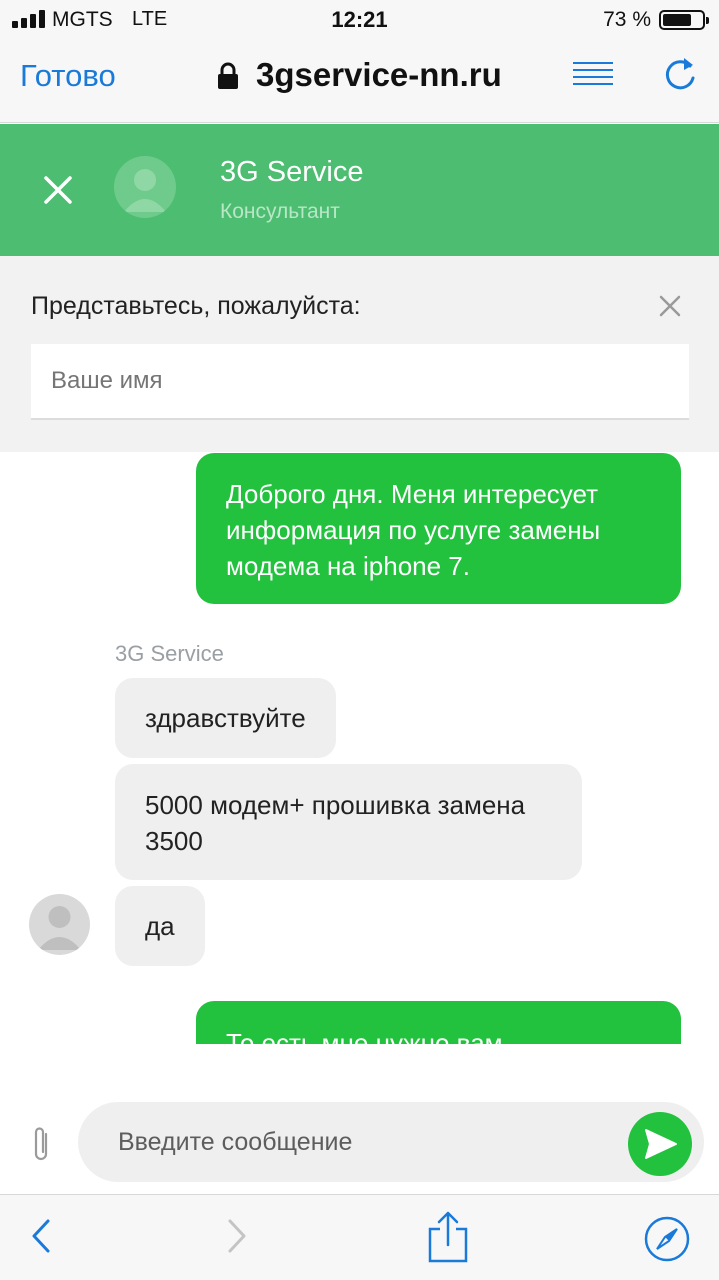 This screenshot has height=1280, width=719. I want to click on intro-title: Представьтесь, пожалуйста:, so click(196, 306).